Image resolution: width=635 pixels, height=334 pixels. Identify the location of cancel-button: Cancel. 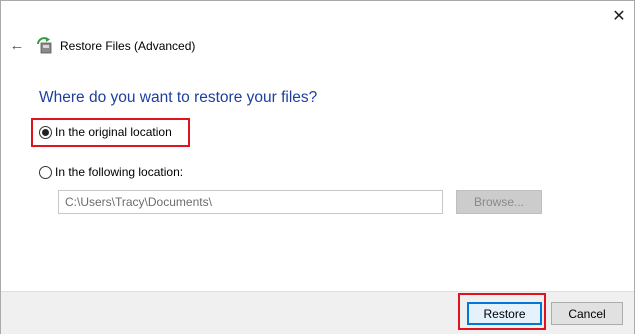
(587, 313).